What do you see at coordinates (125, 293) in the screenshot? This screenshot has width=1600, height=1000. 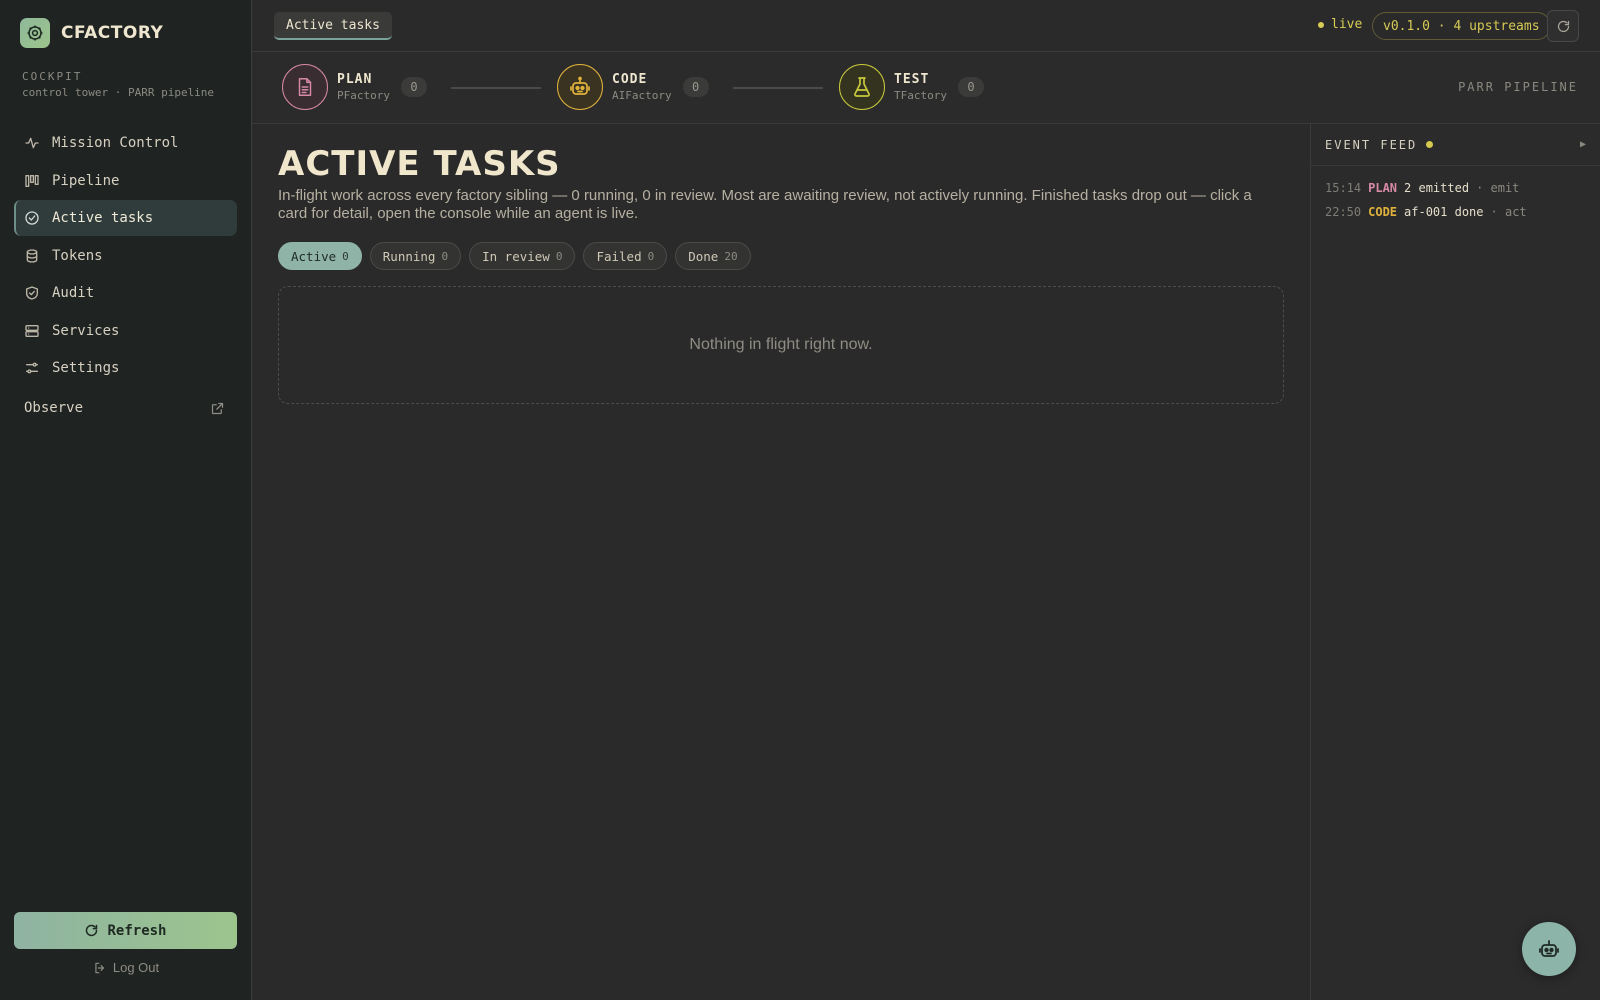 I see `sidebar-item-audit: Audit` at bounding box center [125, 293].